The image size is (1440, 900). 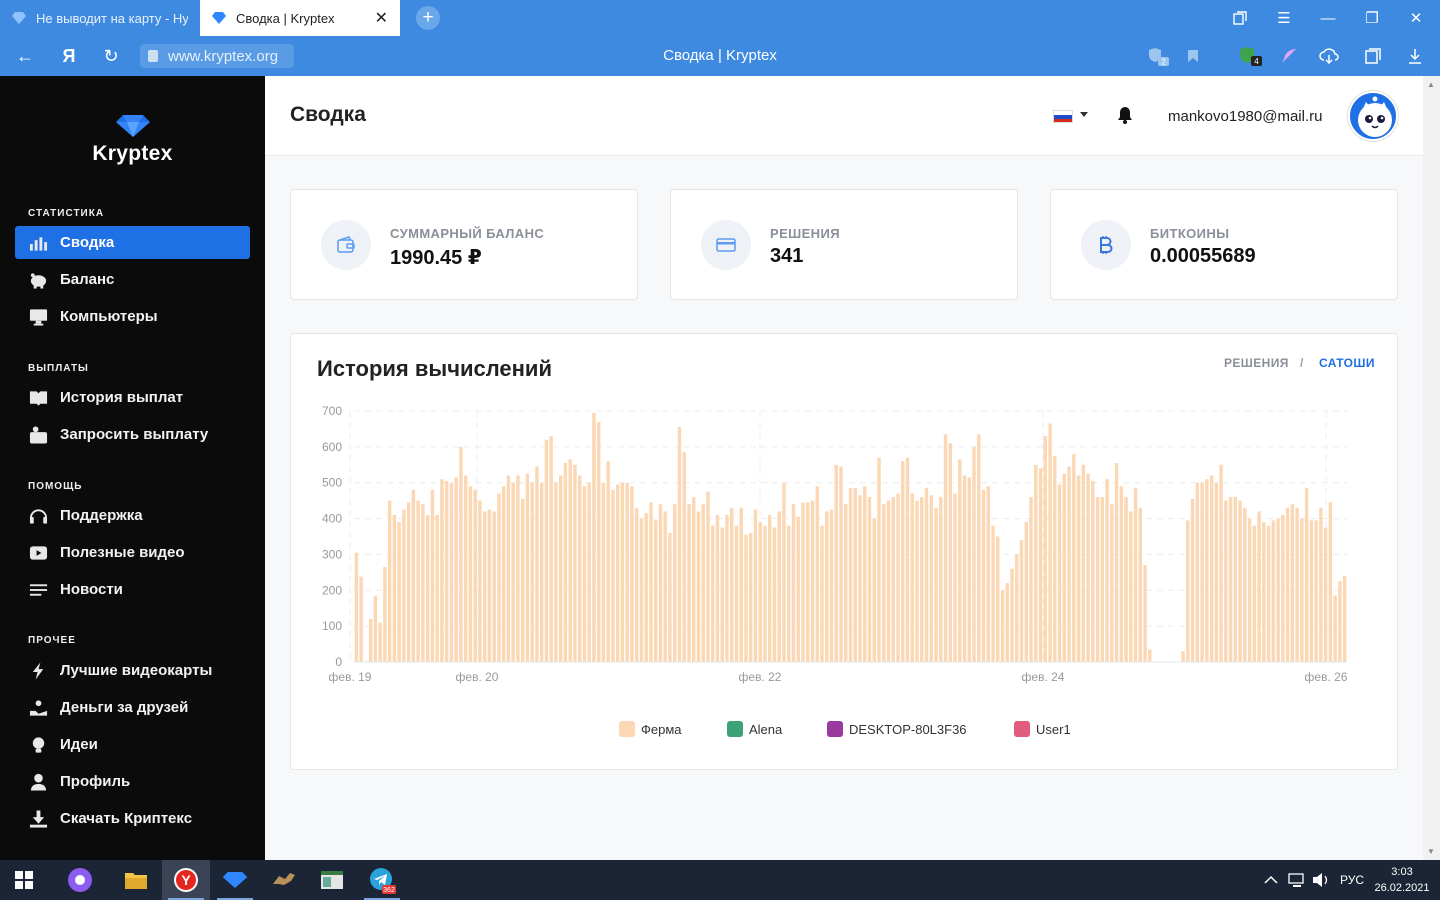 I want to click on legend-item-ferma: Ферма, so click(x=650, y=729).